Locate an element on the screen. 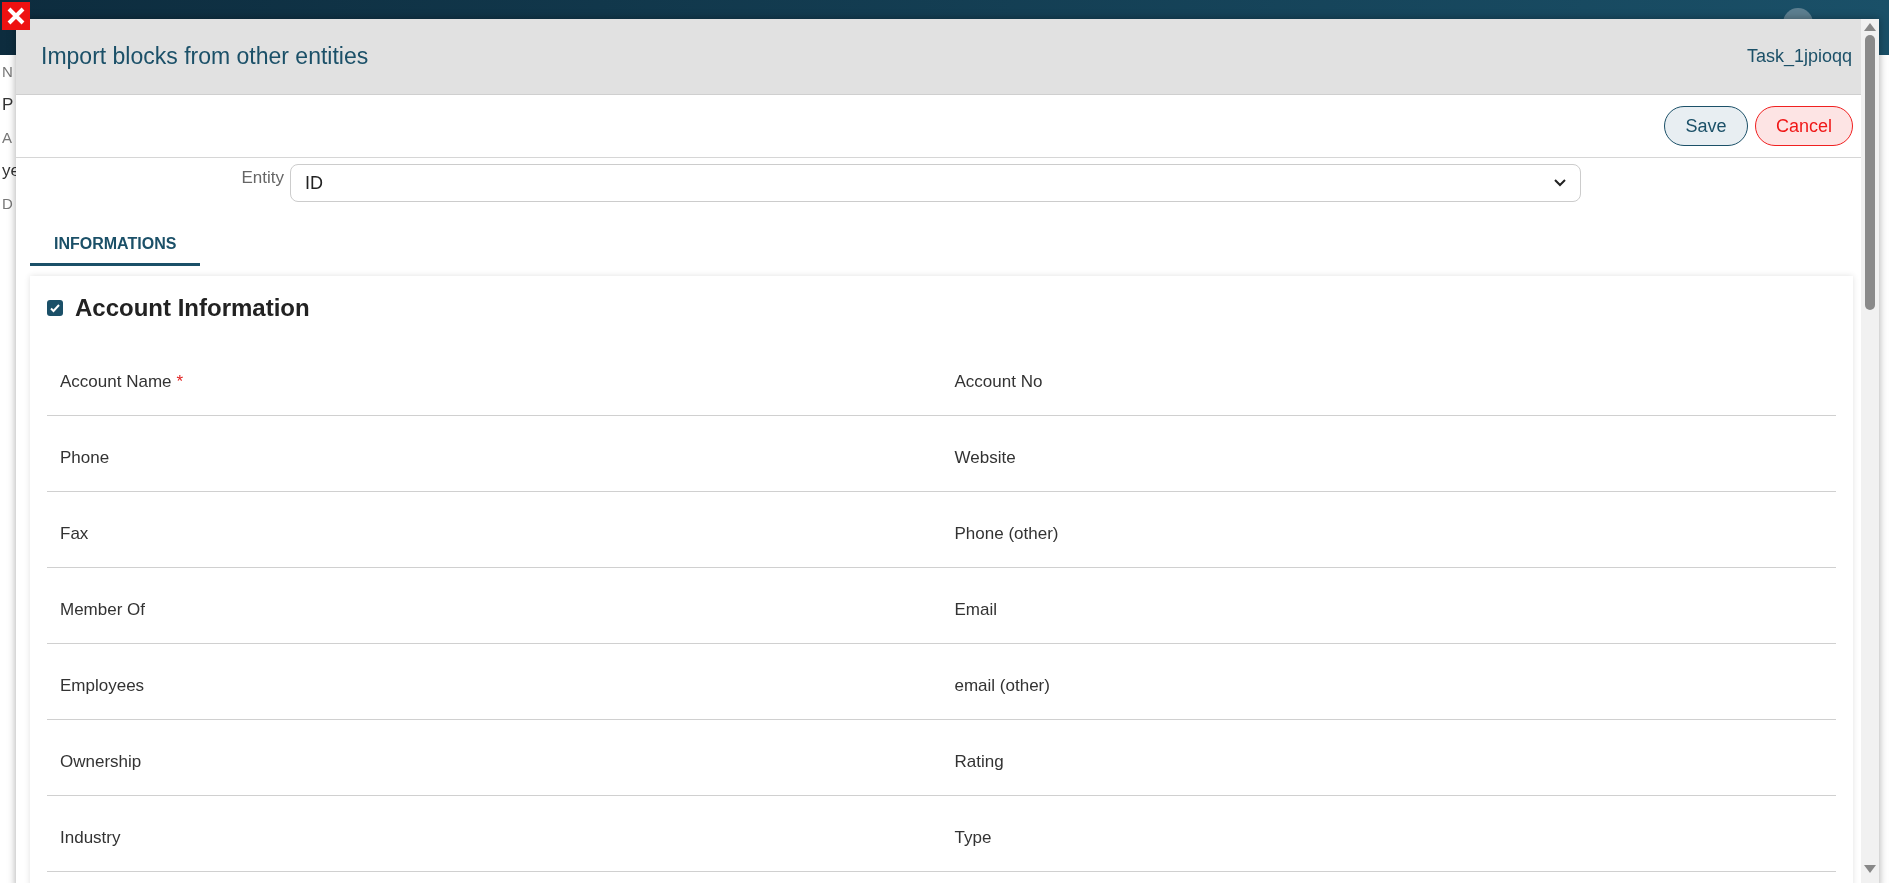 This screenshot has height=883, width=1889. tab: INFORMATIONS is located at coordinates (115, 245).